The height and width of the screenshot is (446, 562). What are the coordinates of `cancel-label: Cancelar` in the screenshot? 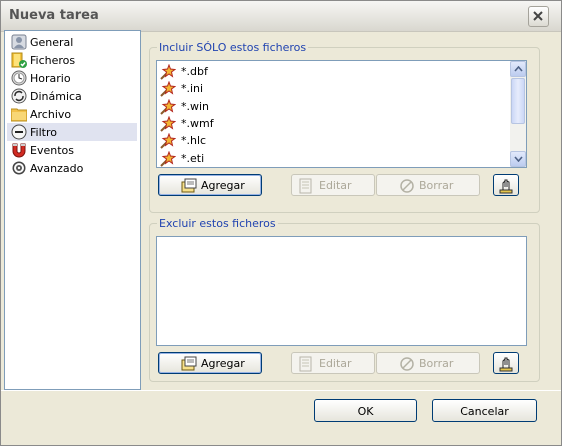 It's located at (484, 411).